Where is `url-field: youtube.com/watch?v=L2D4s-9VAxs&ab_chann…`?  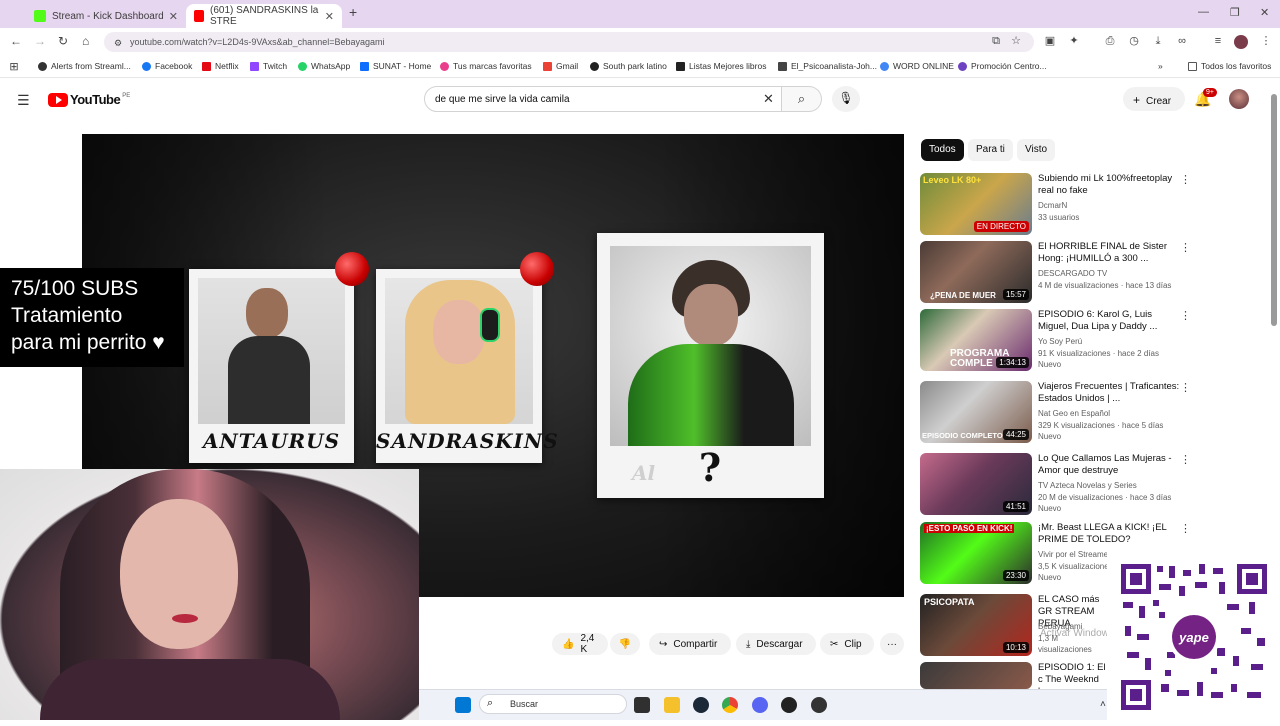 url-field: youtube.com/watch?v=L2D4s-9VAxs&ab_chann… is located at coordinates (569, 42).